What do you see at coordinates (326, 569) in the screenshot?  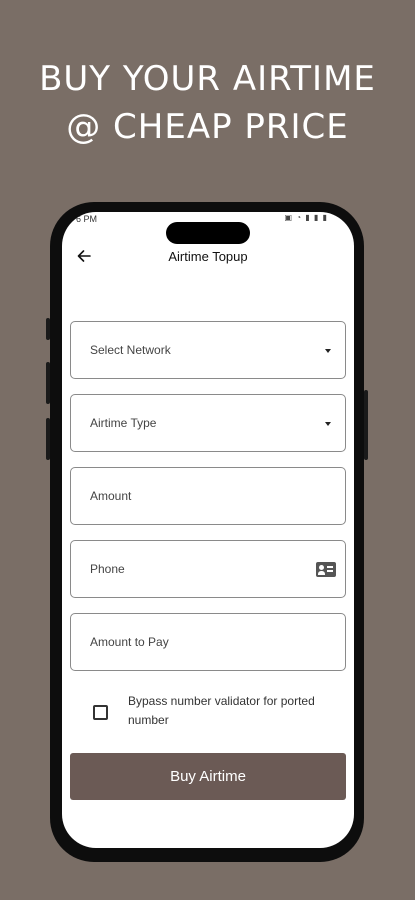 I see `contact-picker-icon` at bounding box center [326, 569].